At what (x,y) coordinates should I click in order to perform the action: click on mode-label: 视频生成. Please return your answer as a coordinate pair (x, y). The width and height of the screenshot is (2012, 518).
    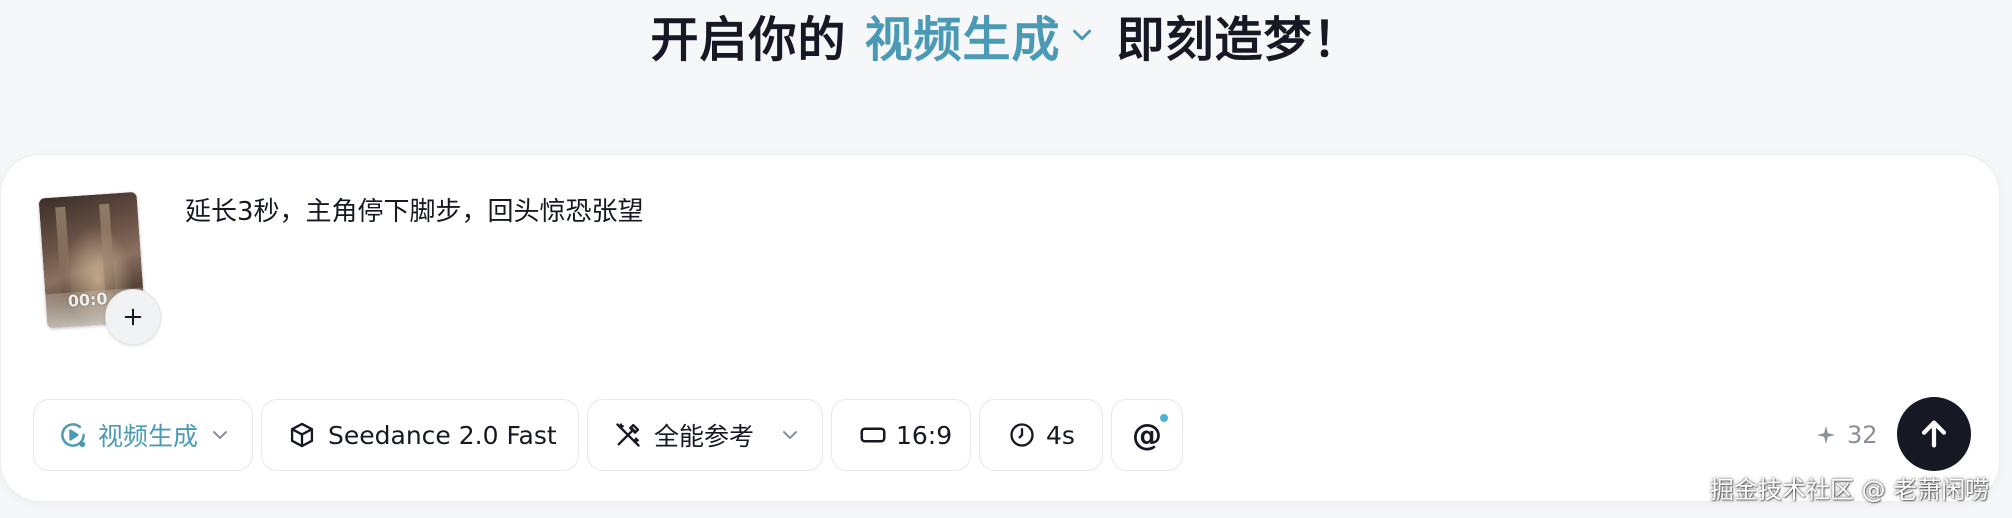
    Looking at the image, I should click on (148, 436).